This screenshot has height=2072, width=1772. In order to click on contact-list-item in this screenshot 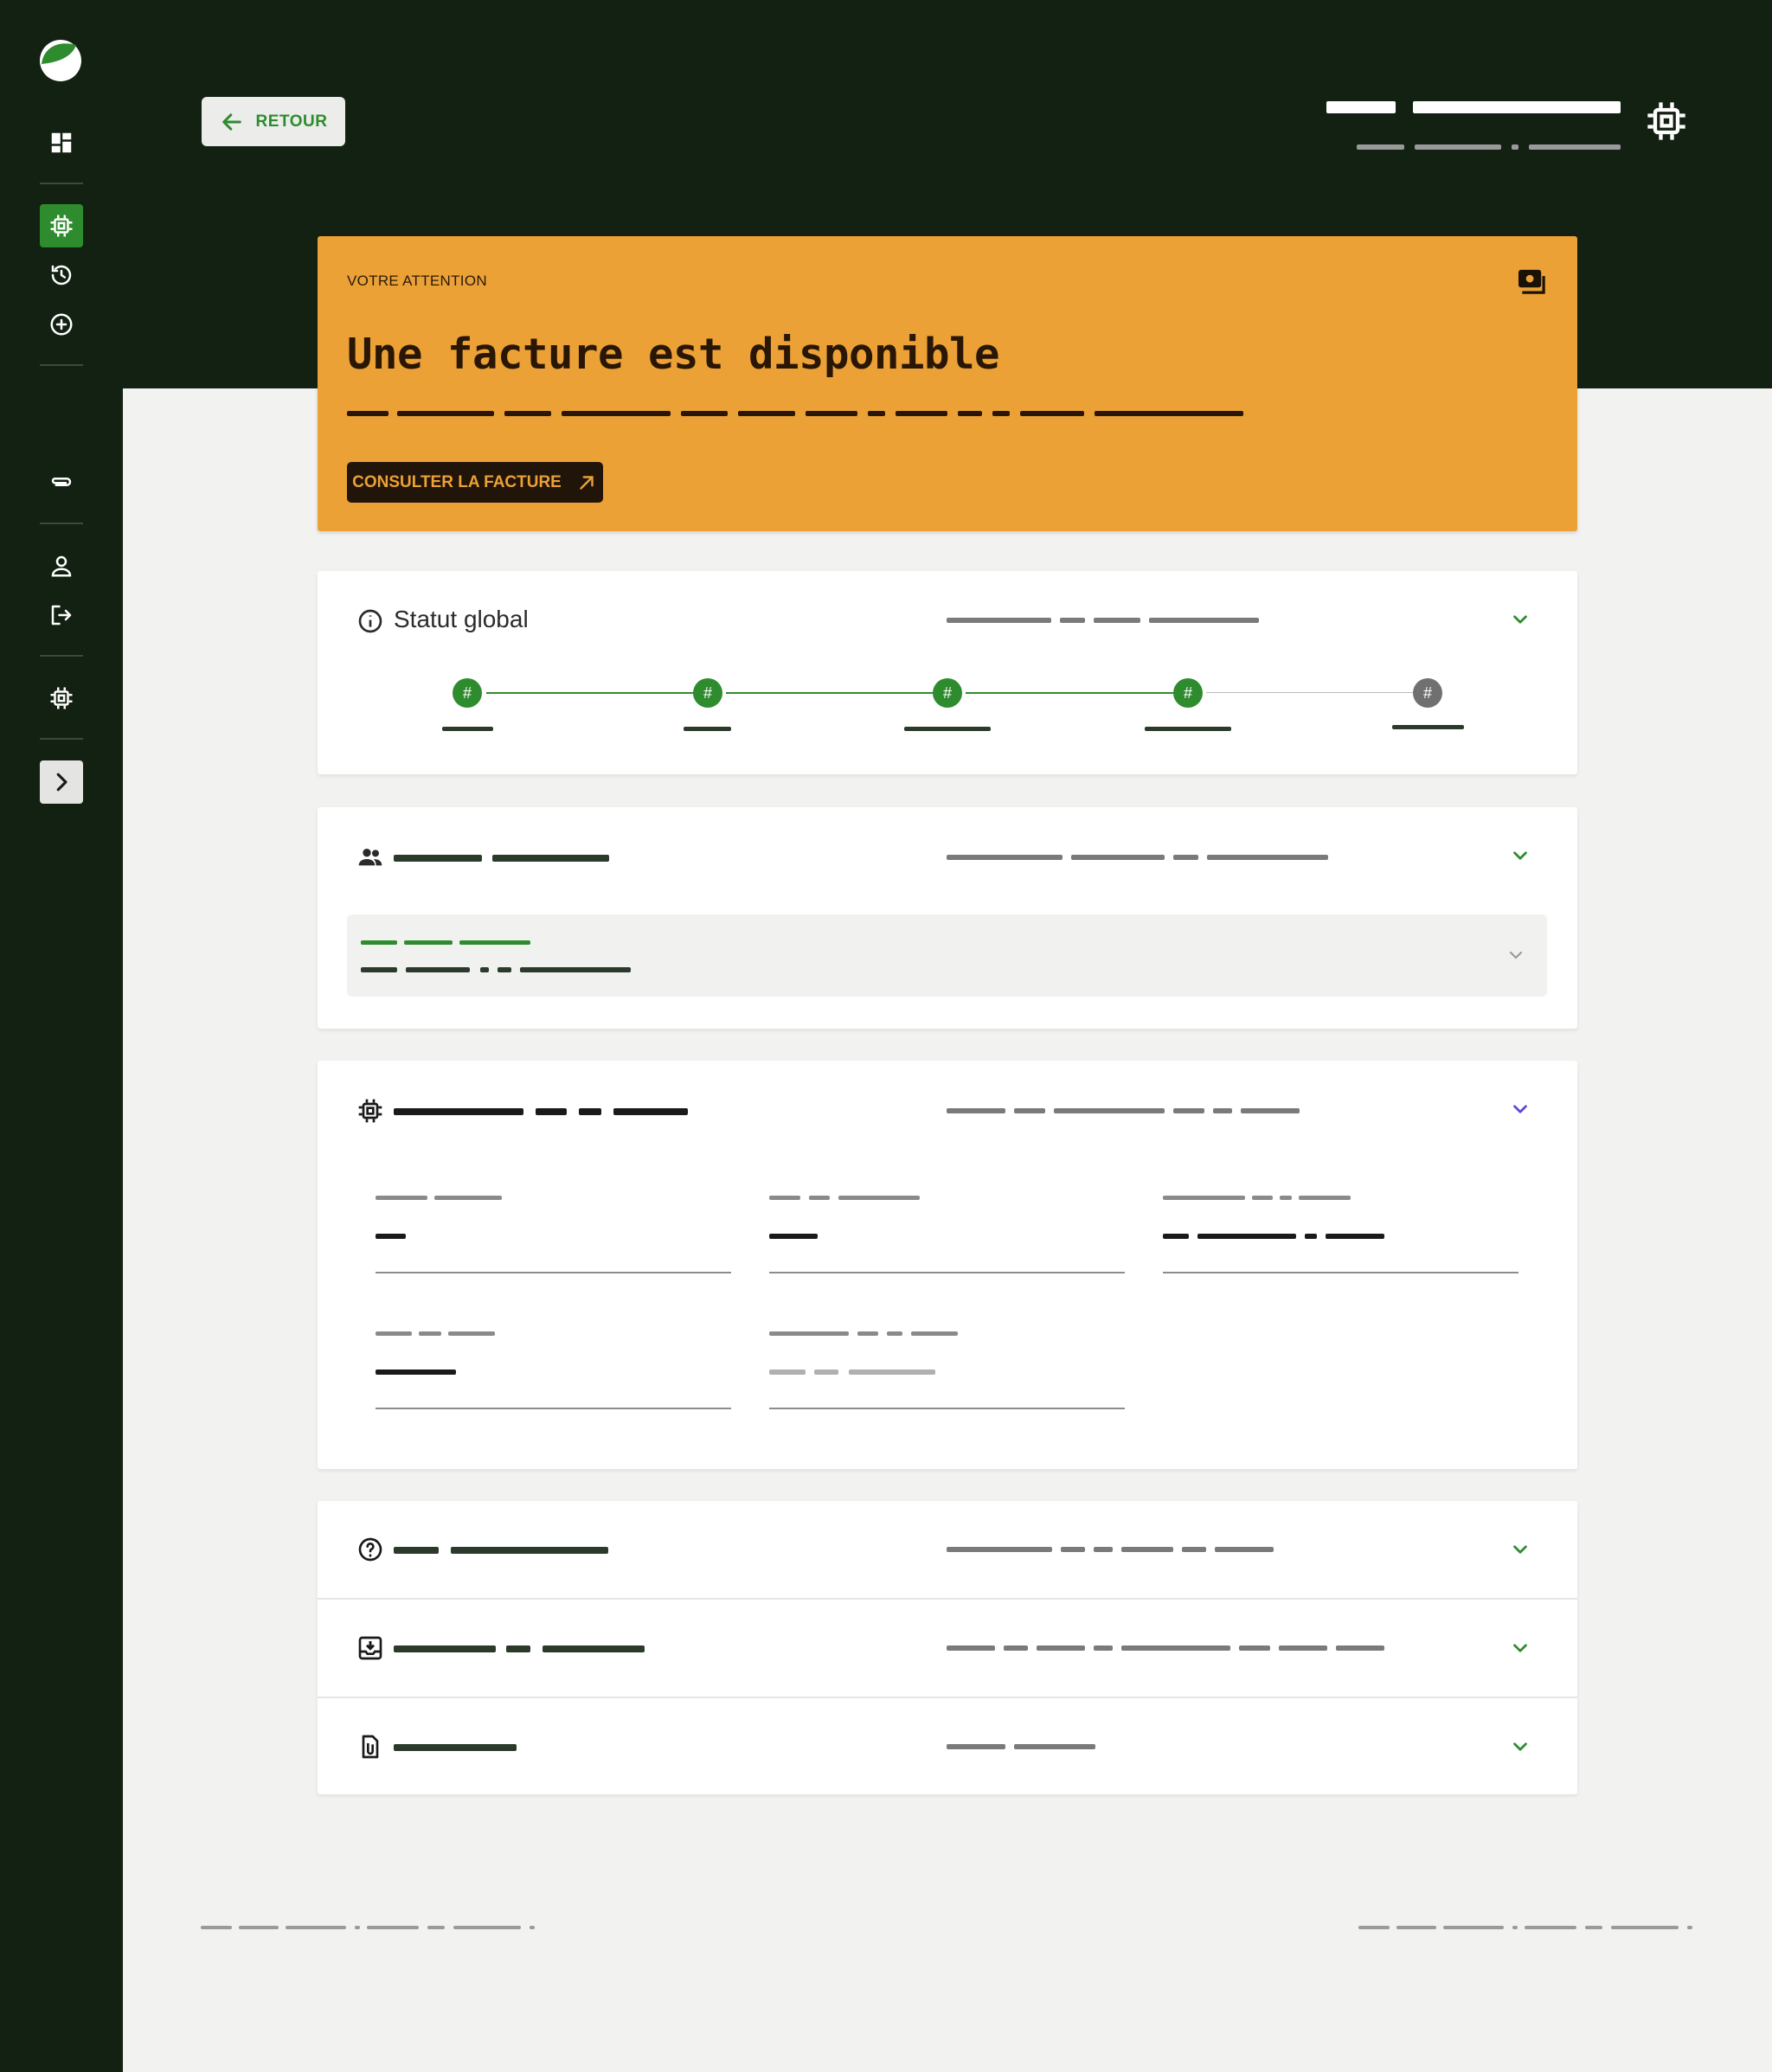, I will do `click(947, 955)`.